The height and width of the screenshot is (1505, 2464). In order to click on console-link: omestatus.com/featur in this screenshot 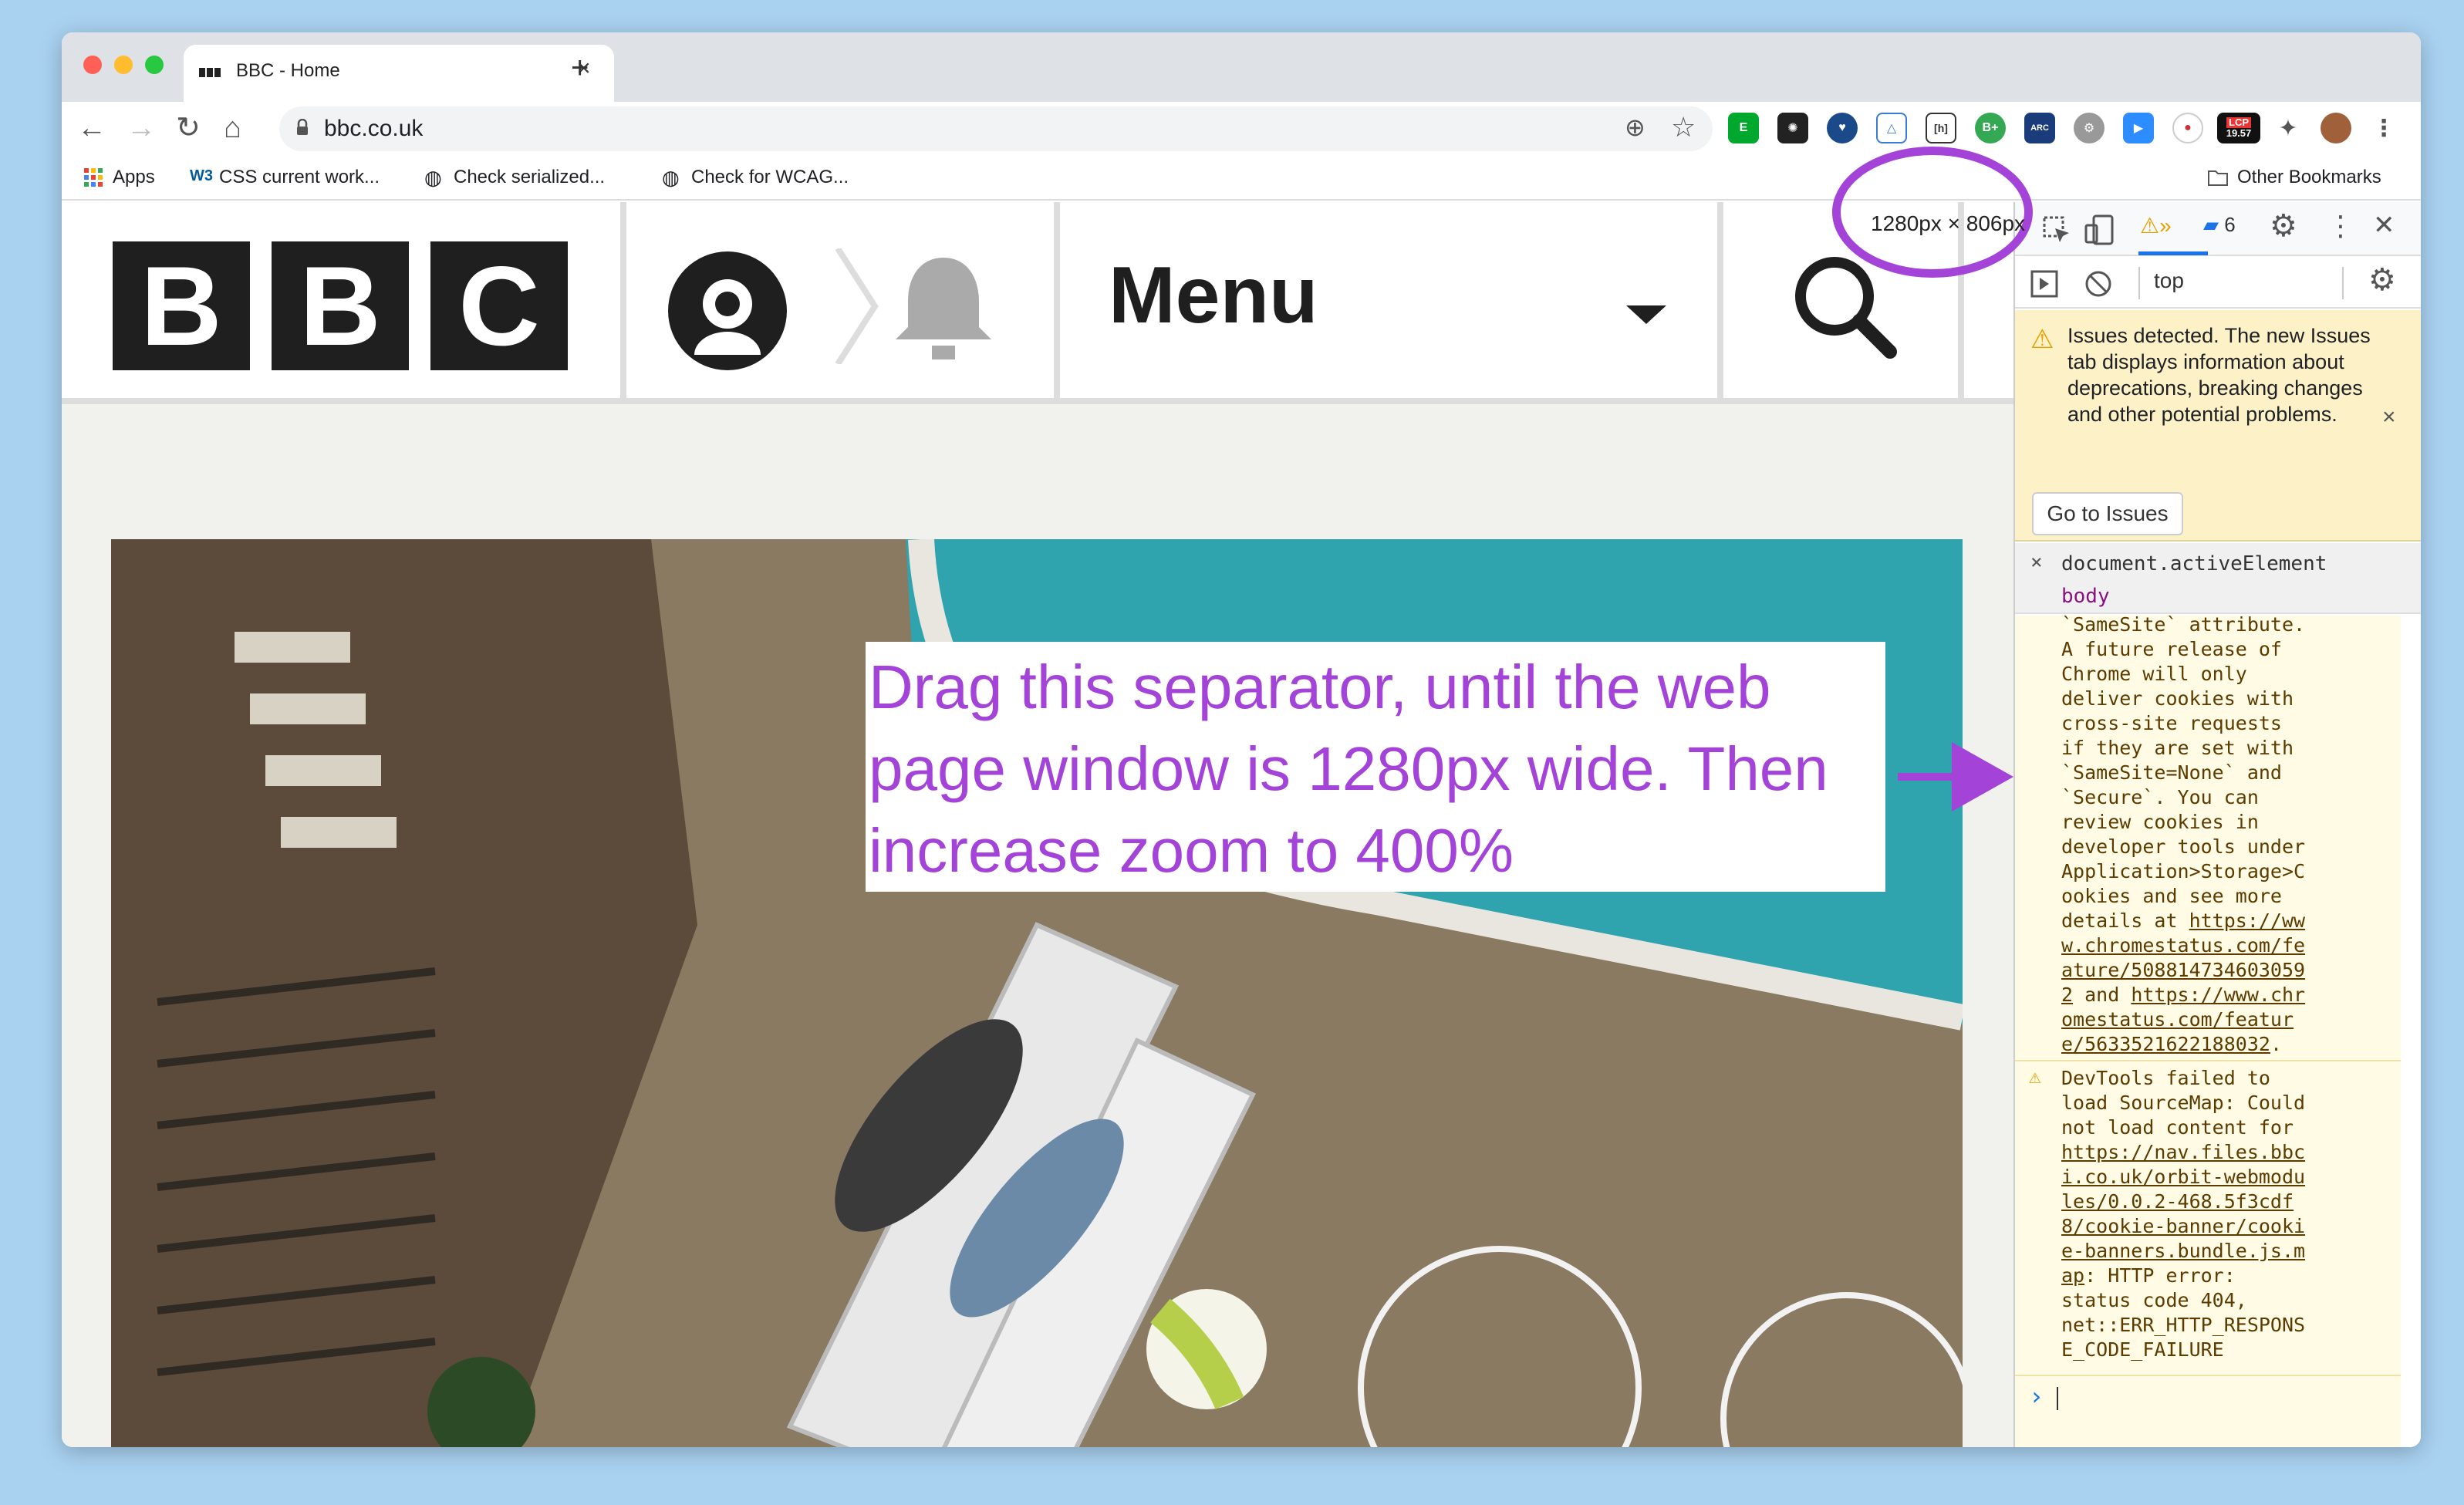, I will do `click(2178, 1019)`.